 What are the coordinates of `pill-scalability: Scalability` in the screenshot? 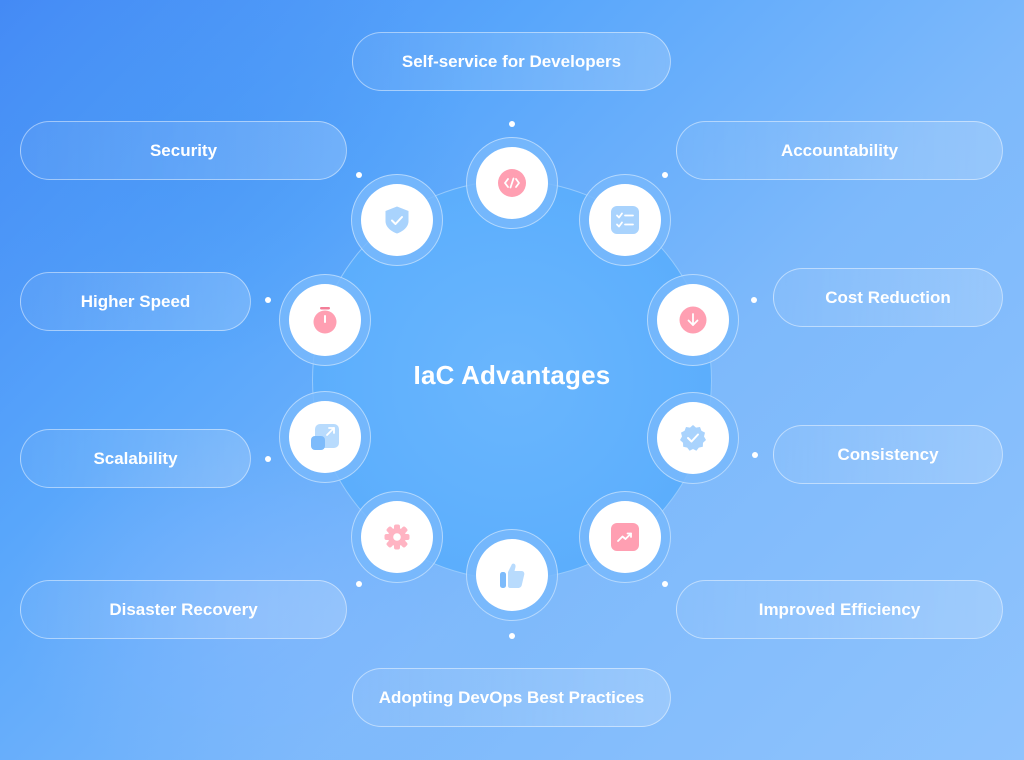 It's located at (135, 458).